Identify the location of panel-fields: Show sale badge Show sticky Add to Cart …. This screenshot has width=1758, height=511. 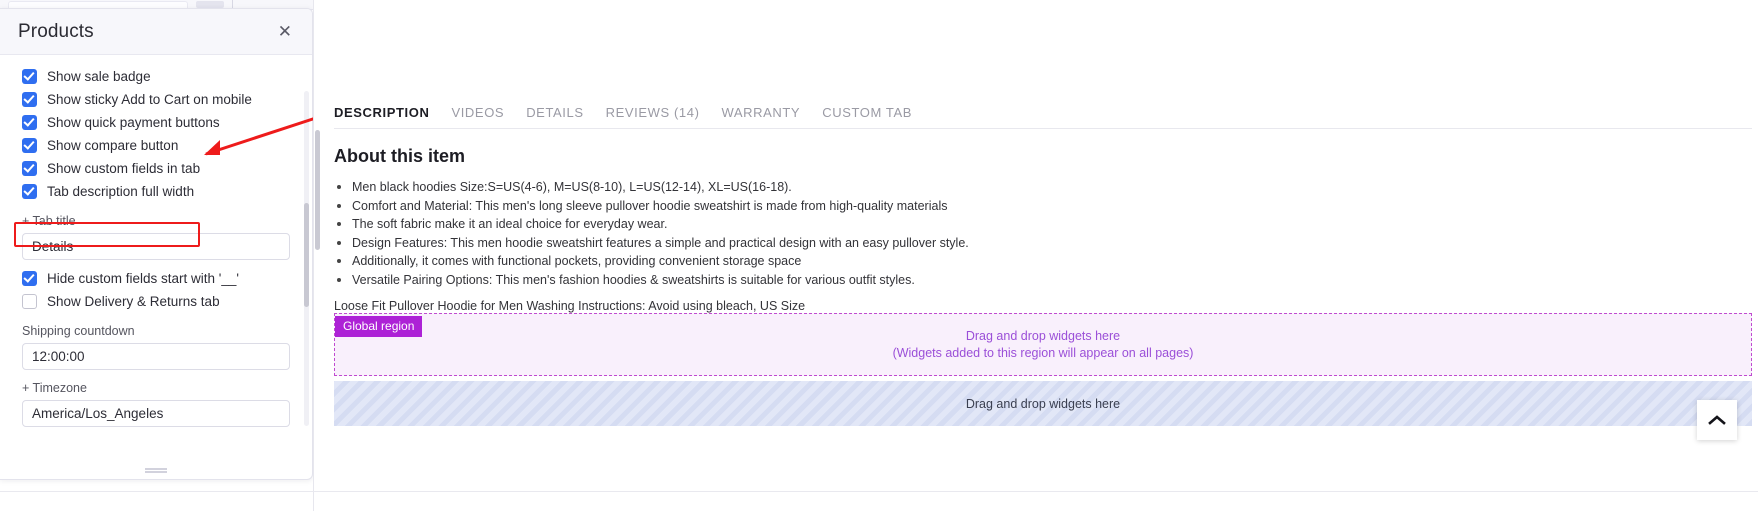
(156, 246).